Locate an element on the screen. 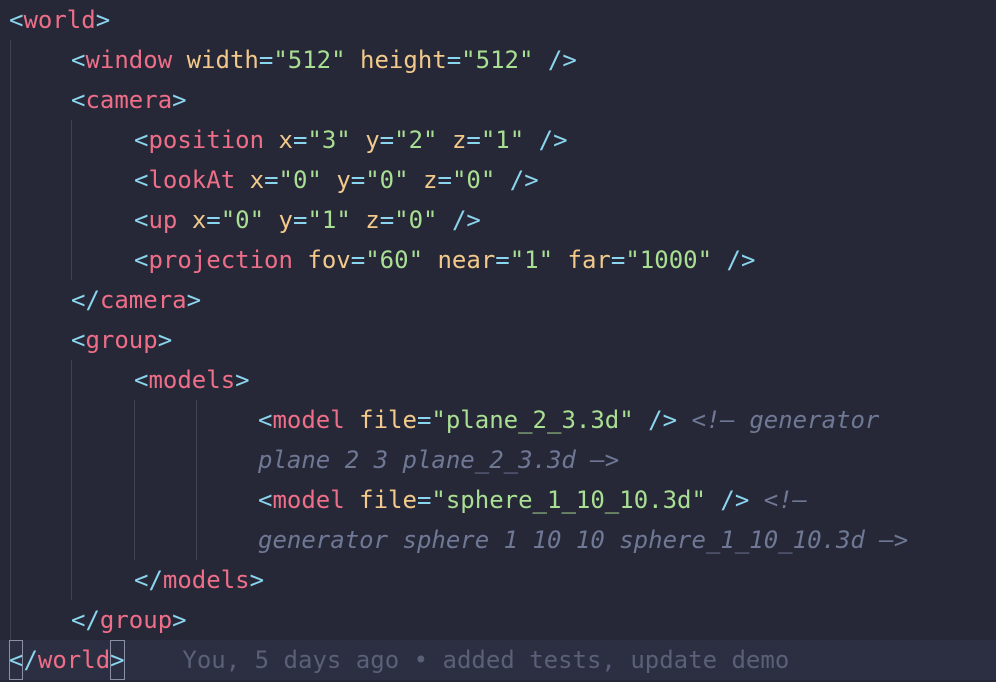 The height and width of the screenshot is (682, 996). attr-value: "plane_2_3.3d" is located at coordinates (532, 420).